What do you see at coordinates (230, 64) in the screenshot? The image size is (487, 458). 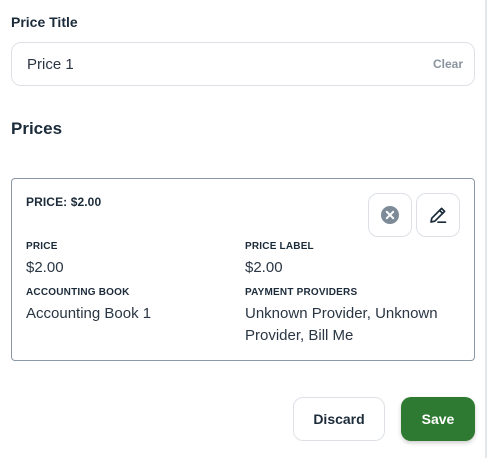 I see `price-title-input: Price 1` at bounding box center [230, 64].